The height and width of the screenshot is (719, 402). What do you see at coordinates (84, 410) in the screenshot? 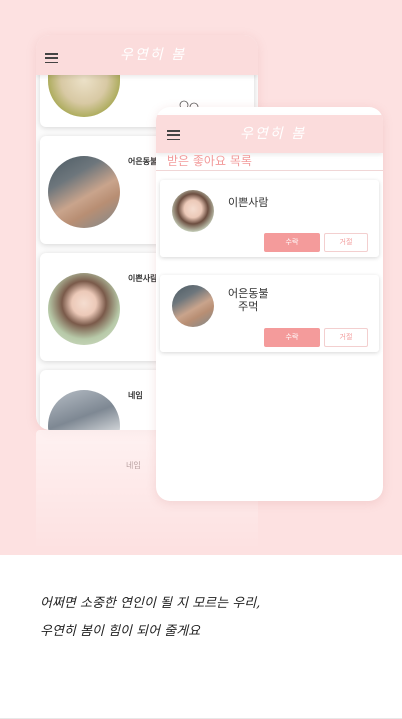
I see `hand-avatar` at bounding box center [84, 410].